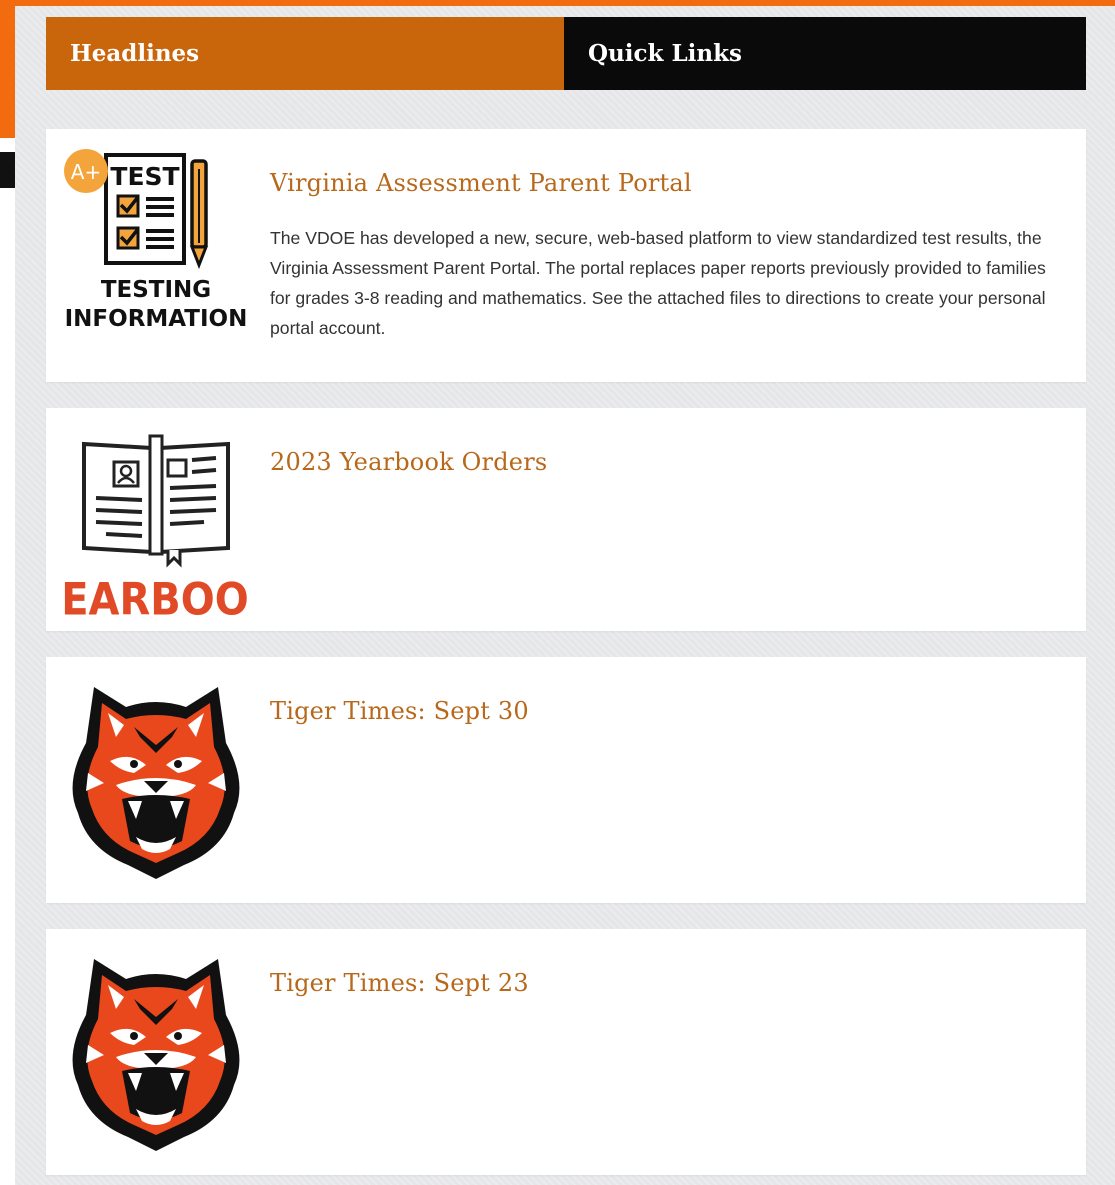 The width and height of the screenshot is (1115, 1185). I want to click on svg-text: INFORMATION, so click(156, 319).